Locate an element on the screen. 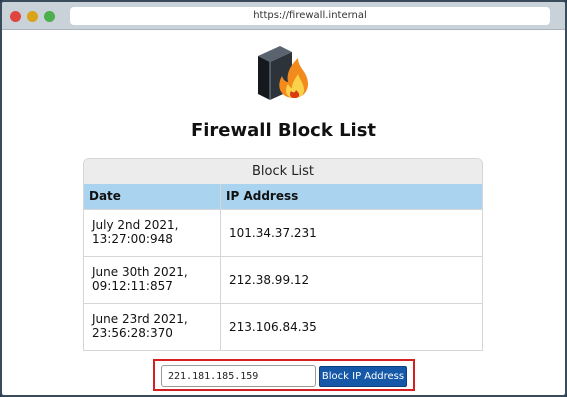  ip-cell: 213.106.84.35 is located at coordinates (273, 327).